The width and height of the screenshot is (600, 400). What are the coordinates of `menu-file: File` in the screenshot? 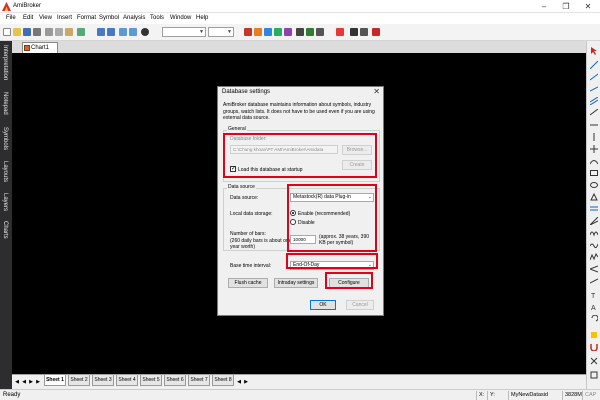 It's located at (11, 18).